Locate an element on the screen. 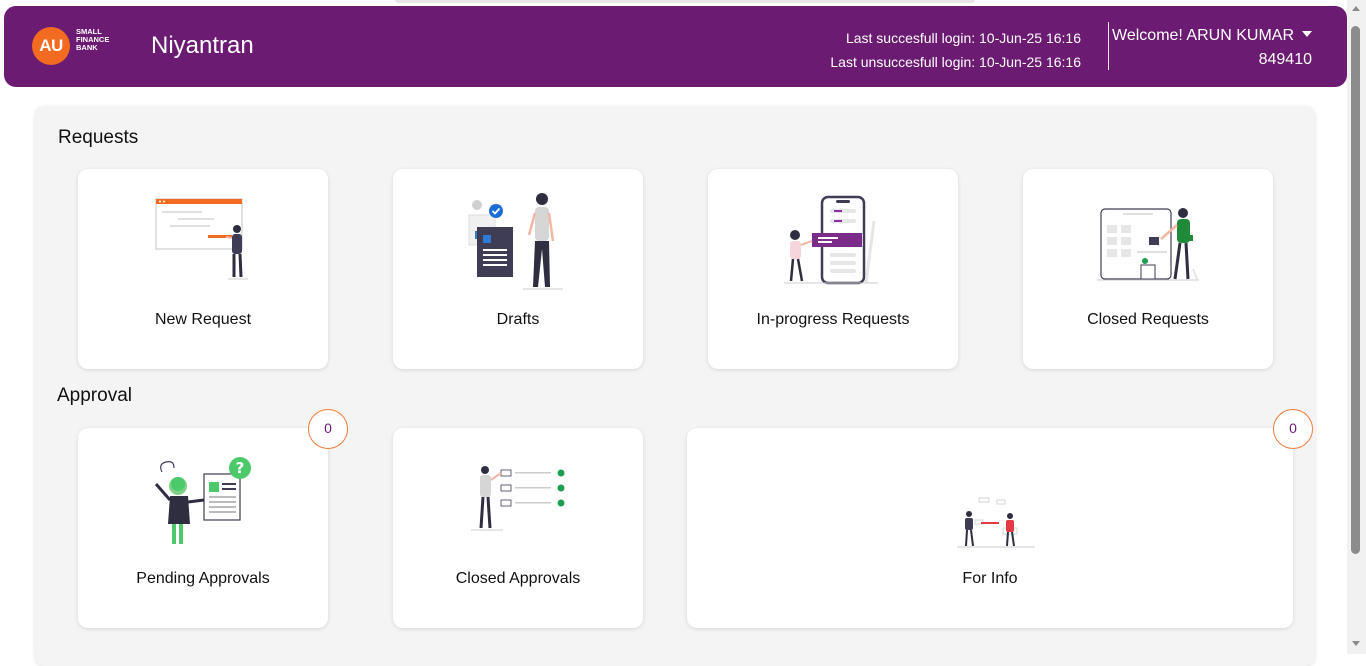  approval-section-title: Approval is located at coordinates (94, 395).